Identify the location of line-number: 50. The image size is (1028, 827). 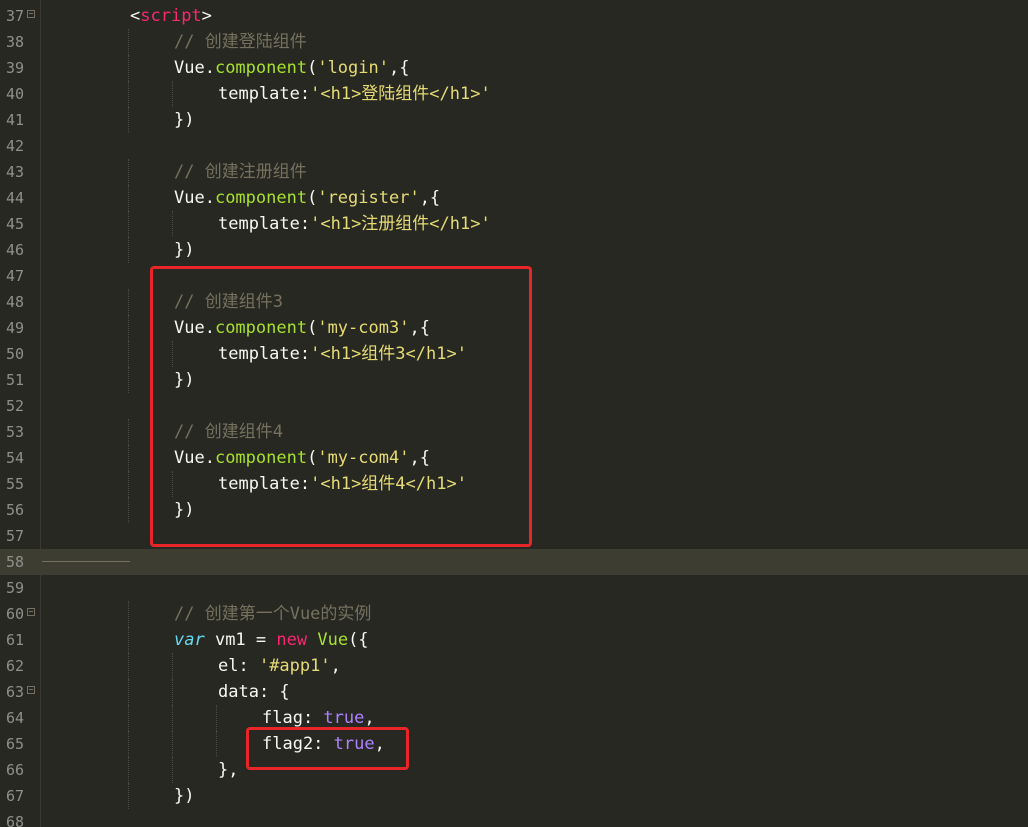
(14, 354).